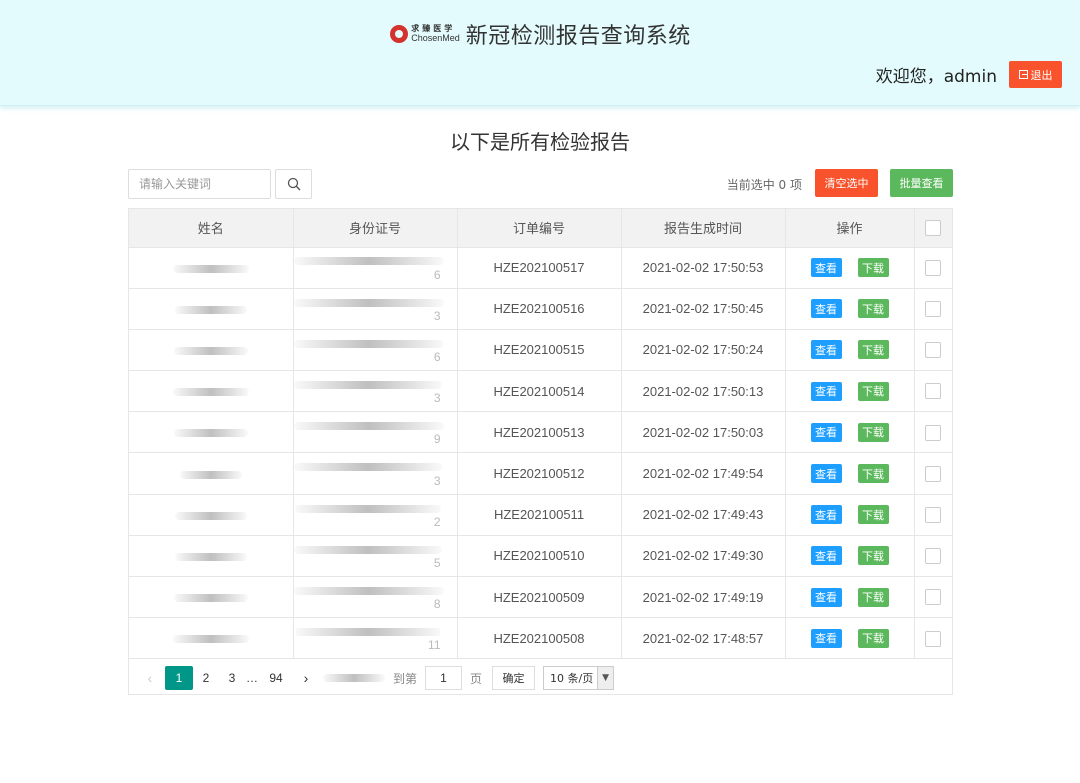 The image size is (1080, 783). What do you see at coordinates (539, 350) in the screenshot?
I see `cell-order: HZE202100515` at bounding box center [539, 350].